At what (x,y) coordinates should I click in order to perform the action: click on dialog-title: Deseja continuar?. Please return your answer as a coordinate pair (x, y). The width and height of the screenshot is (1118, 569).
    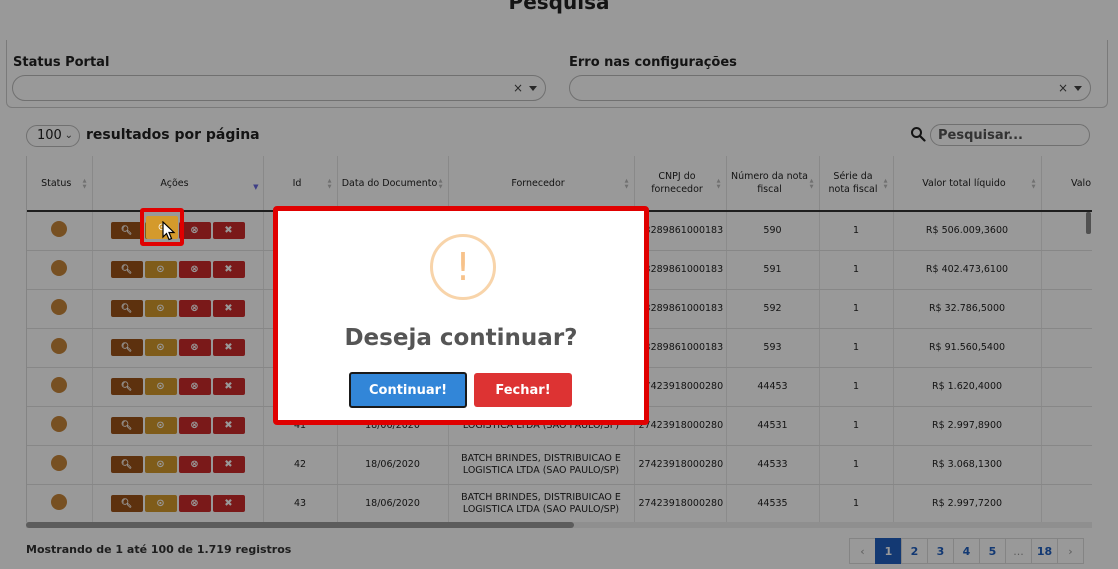
    Looking at the image, I should click on (461, 338).